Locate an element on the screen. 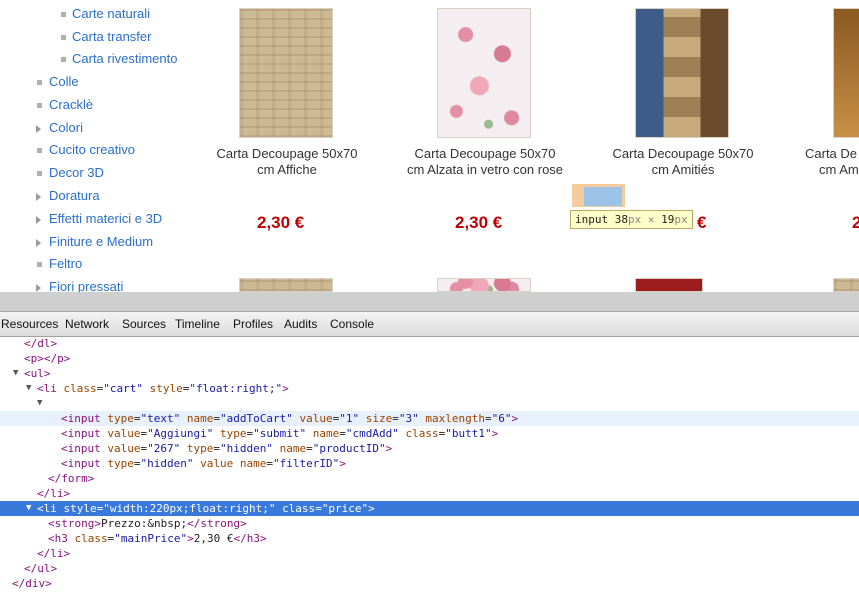 Image resolution: width=859 pixels, height=594 pixels. subcategory-link: Carta transfer is located at coordinates (111, 36).